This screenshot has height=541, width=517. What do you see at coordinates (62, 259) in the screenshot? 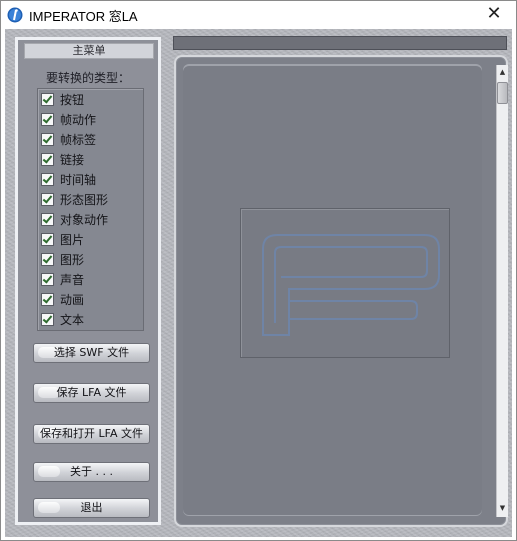
I see `type-item-shapes: 图形` at bounding box center [62, 259].